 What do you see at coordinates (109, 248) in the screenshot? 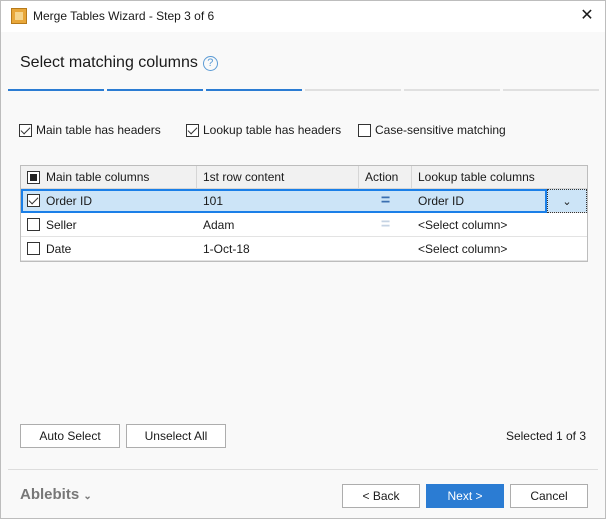
I see `main-column-cell: Date` at bounding box center [109, 248].